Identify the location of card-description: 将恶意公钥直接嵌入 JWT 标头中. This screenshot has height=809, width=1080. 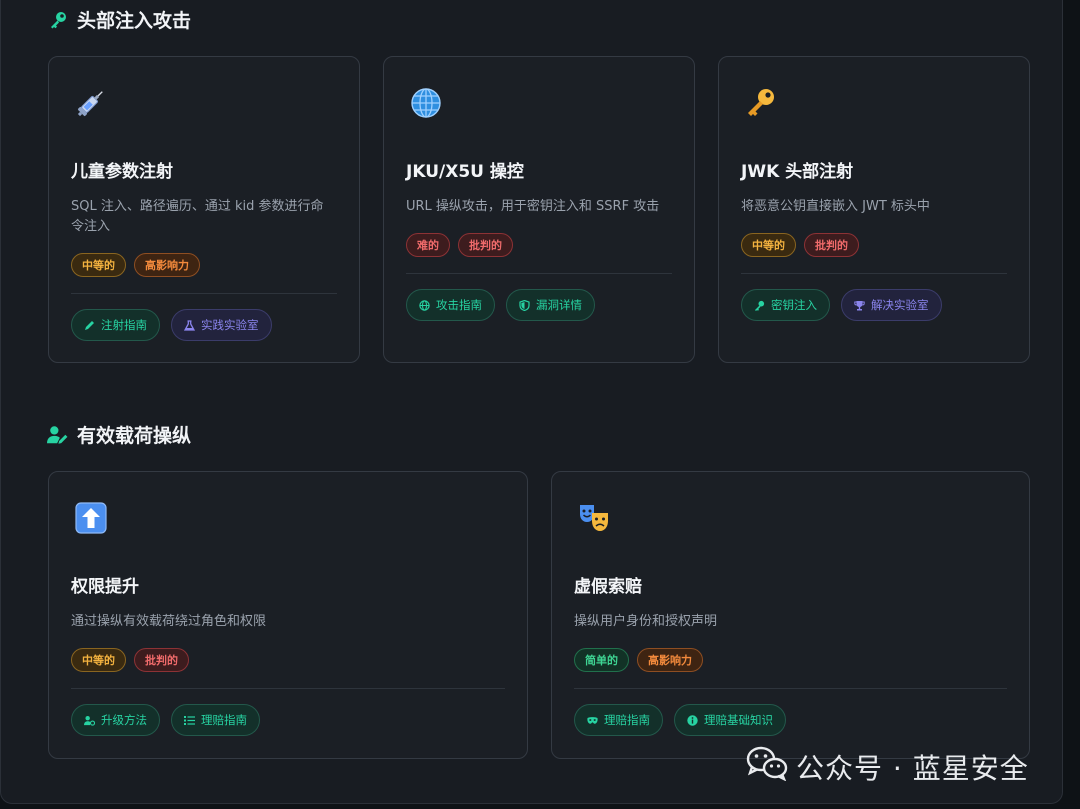
(835, 207).